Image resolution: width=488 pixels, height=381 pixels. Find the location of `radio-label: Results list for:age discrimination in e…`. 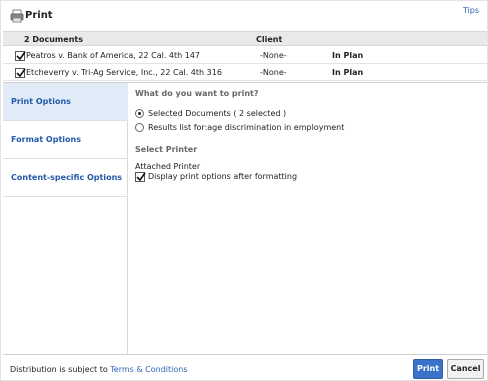

radio-label: Results list for:age discrimination in e… is located at coordinates (246, 127).